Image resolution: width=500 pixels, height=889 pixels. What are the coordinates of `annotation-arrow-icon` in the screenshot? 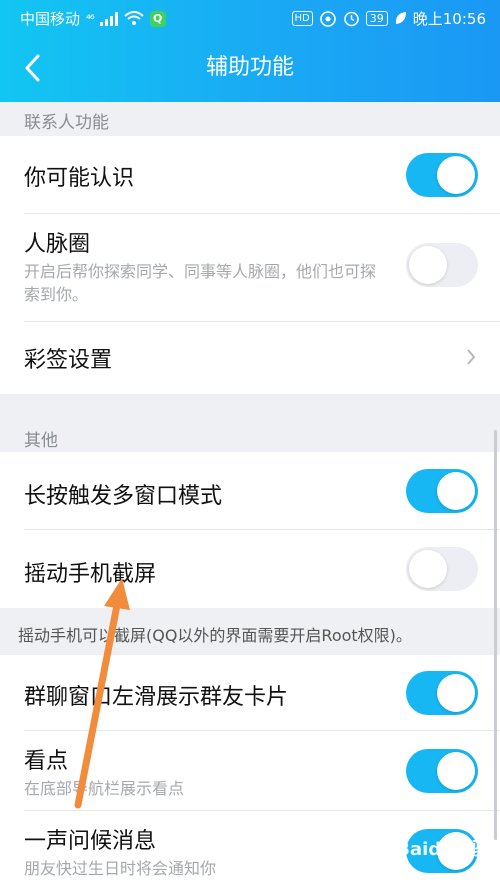 It's located at (102, 693).